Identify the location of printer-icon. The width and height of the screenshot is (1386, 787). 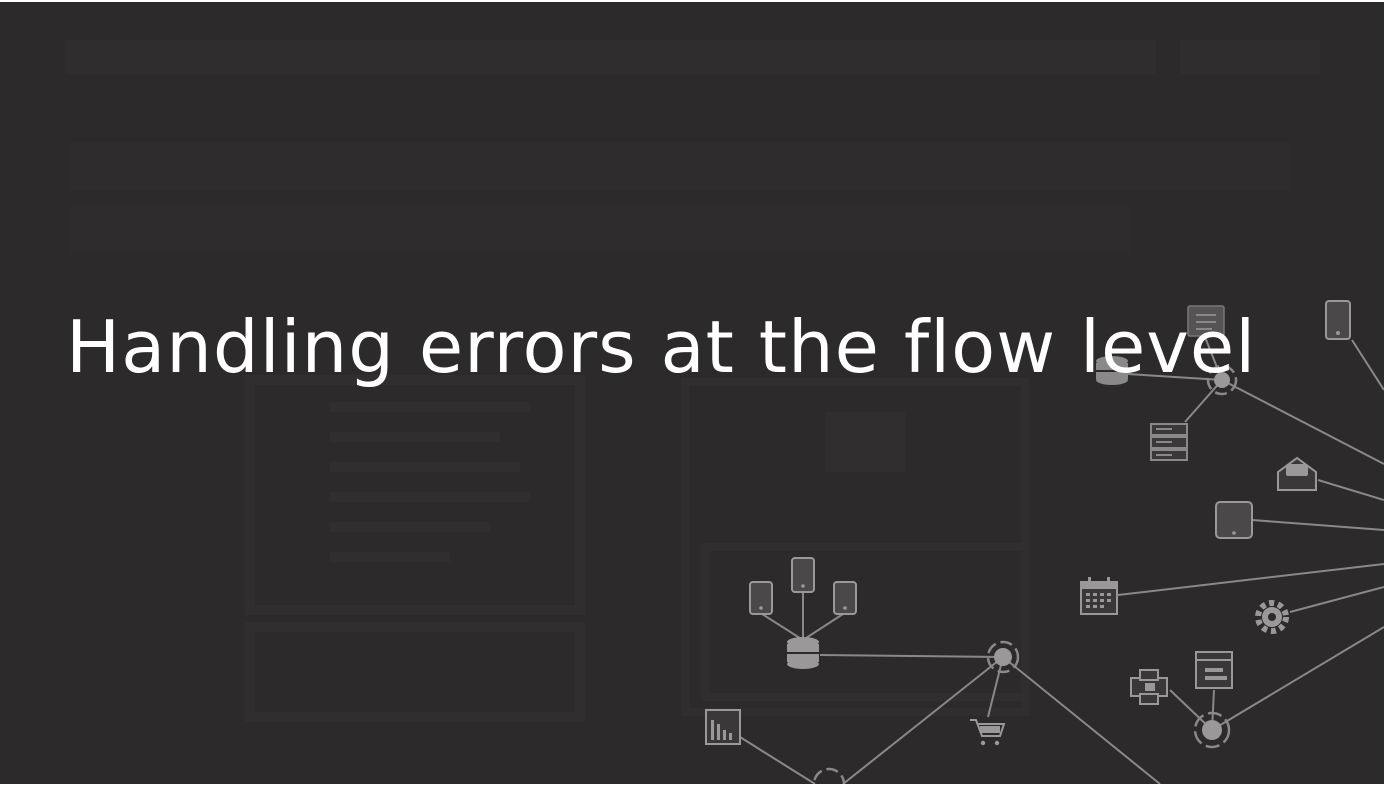
(1149, 687).